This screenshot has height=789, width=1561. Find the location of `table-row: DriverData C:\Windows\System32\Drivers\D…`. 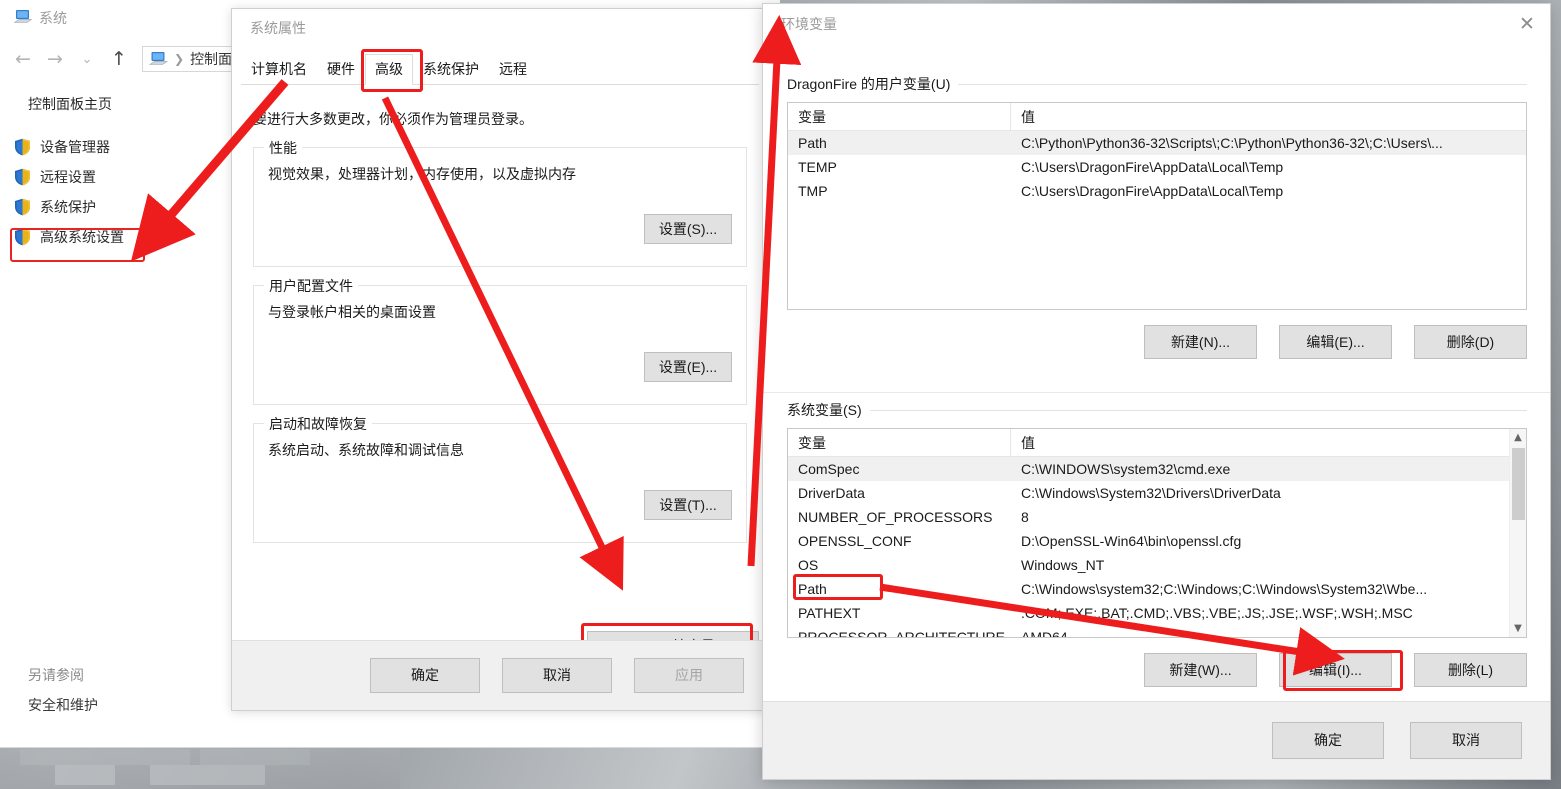

table-row: DriverData C:\Windows\System32\Drivers\D… is located at coordinates (1157, 493).